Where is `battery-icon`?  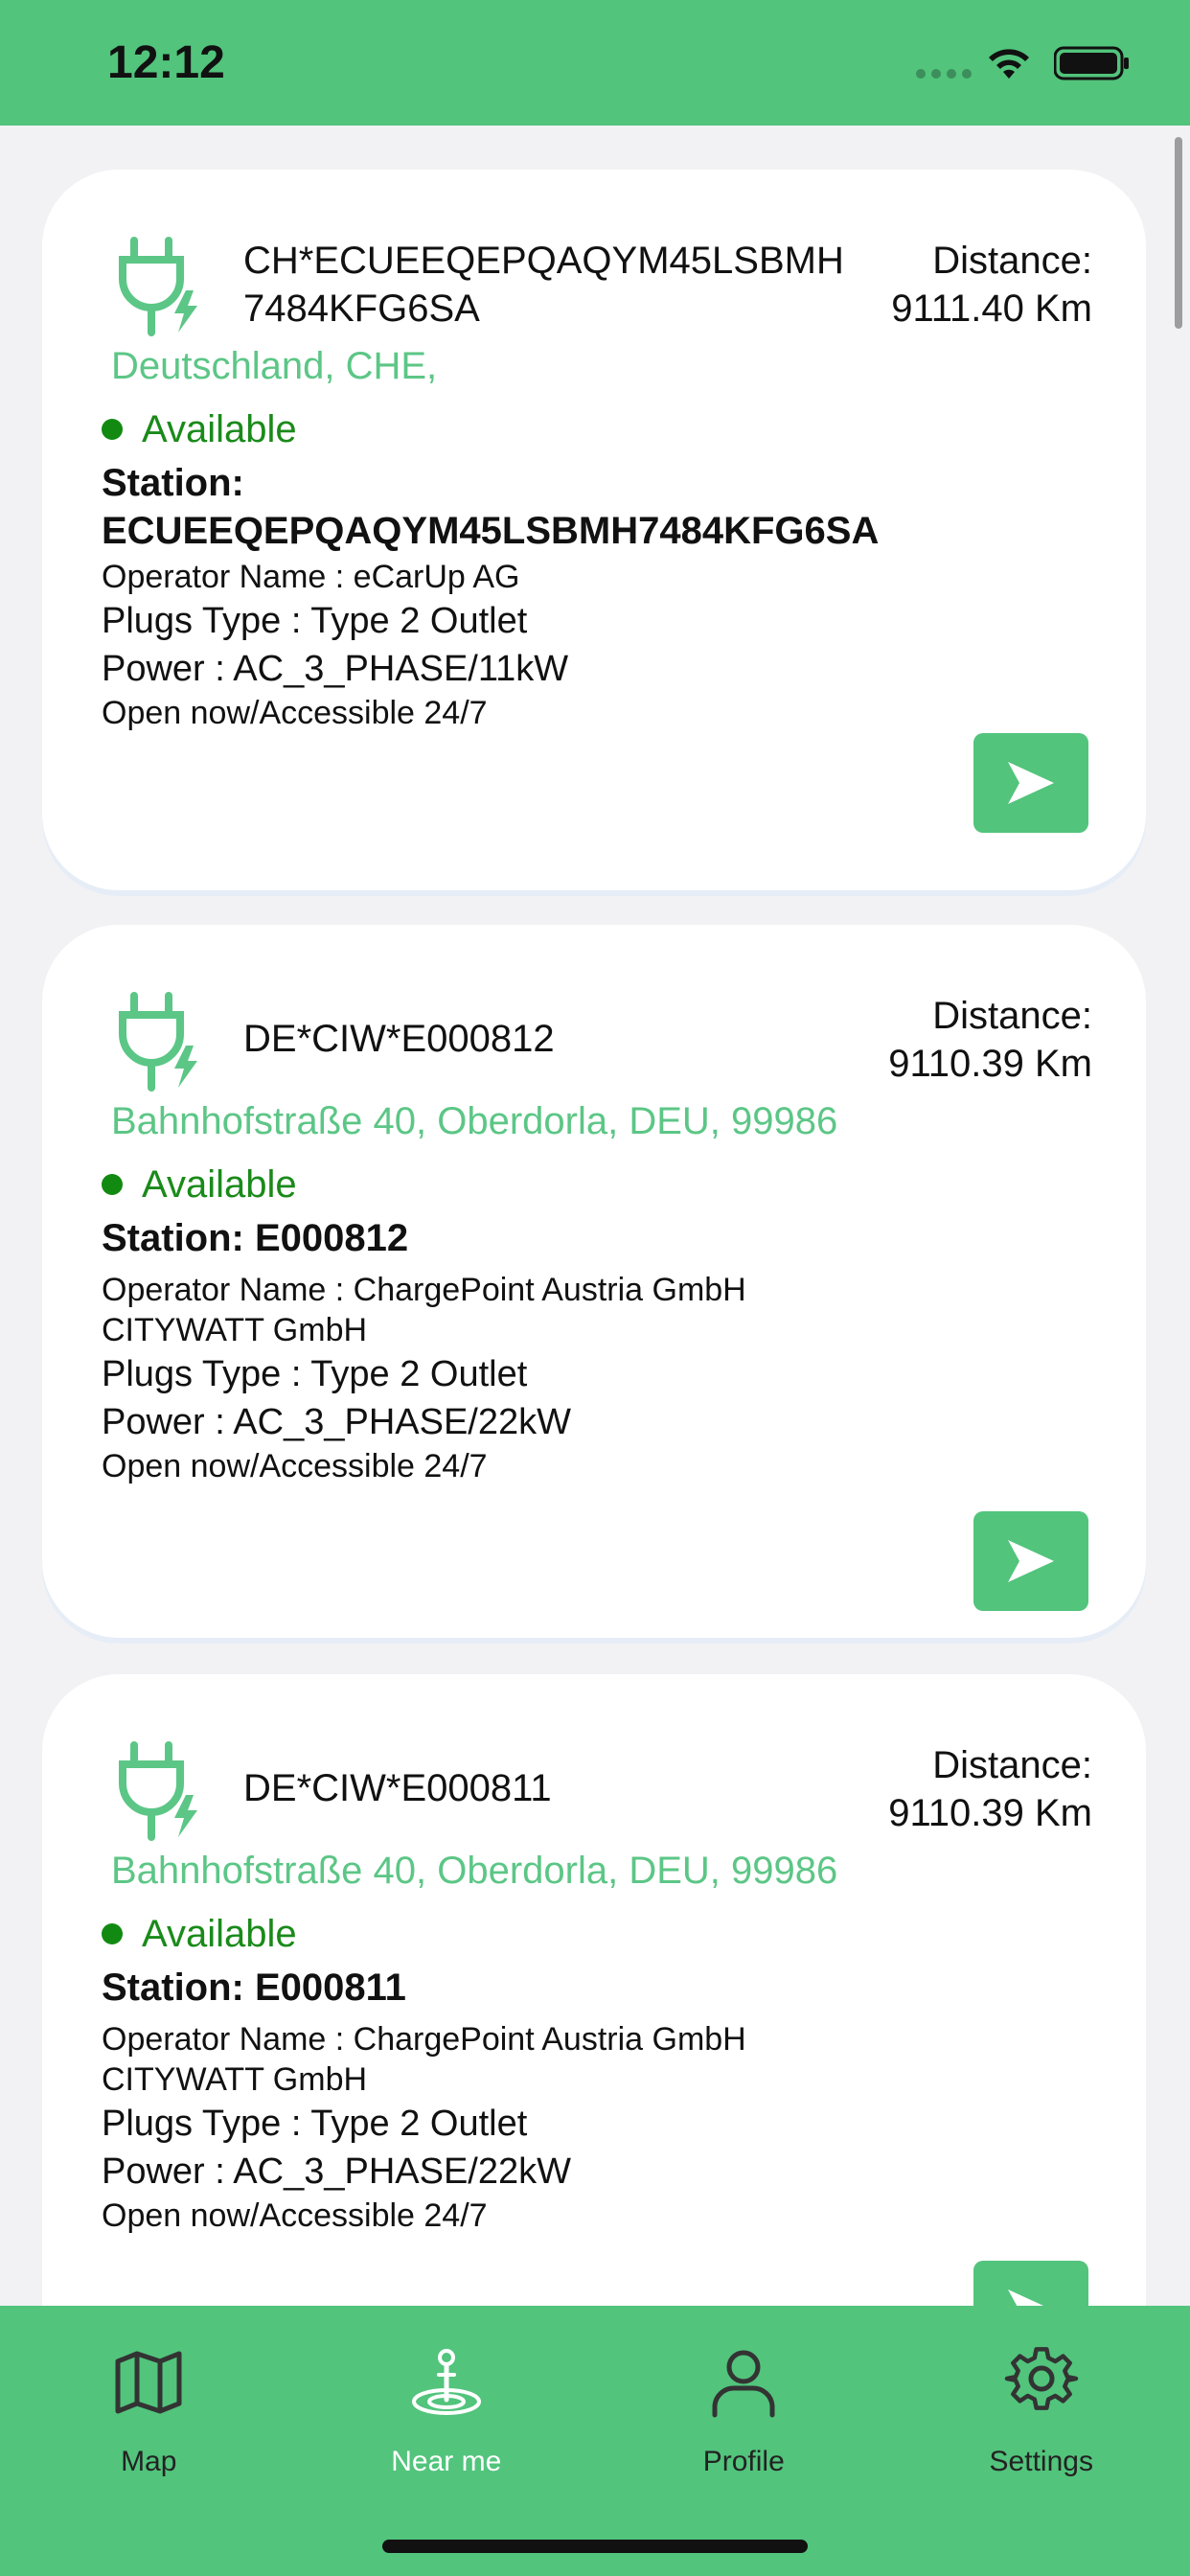 battery-icon is located at coordinates (1092, 63).